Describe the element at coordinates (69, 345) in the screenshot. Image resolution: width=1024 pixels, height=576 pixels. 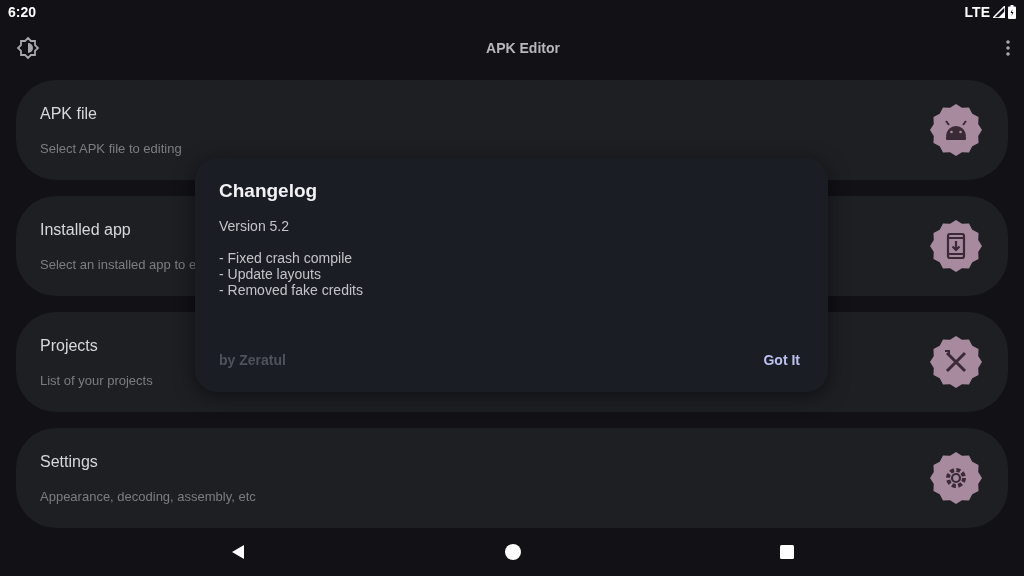
I see `card-title: Projects` at that location.